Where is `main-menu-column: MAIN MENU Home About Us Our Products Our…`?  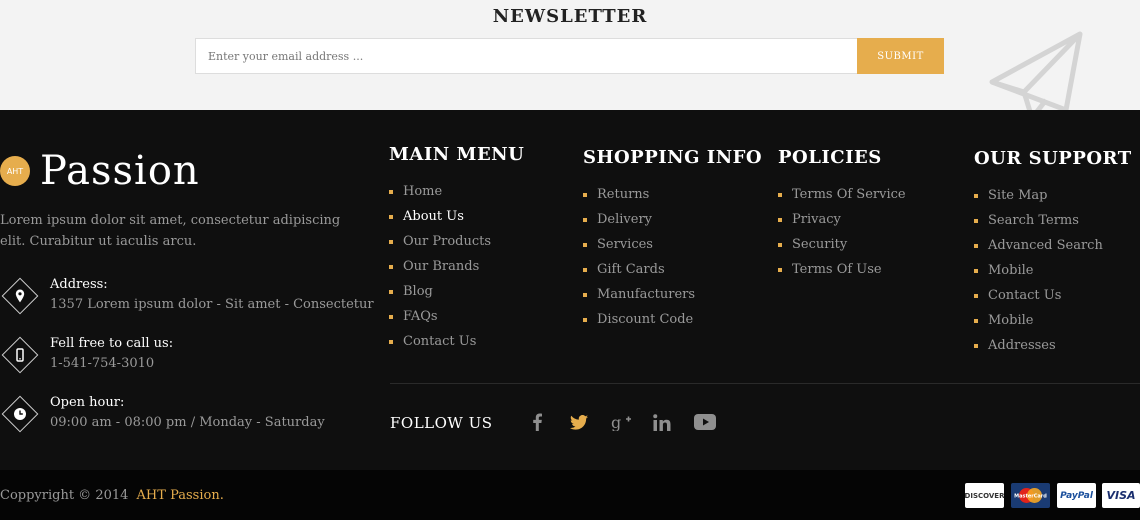
main-menu-column: MAIN MENU Home About Us Our Products Our… is located at coordinates (456, 251).